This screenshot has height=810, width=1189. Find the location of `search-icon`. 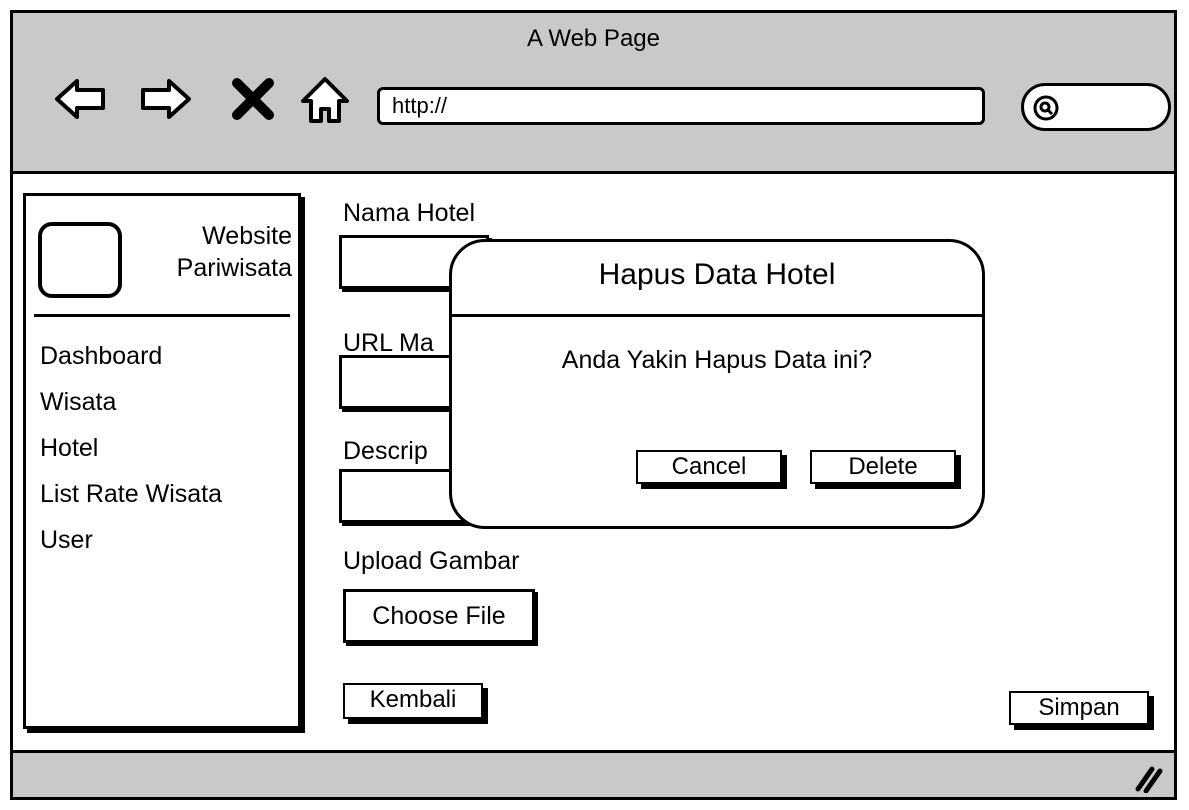

search-icon is located at coordinates (1046, 108).